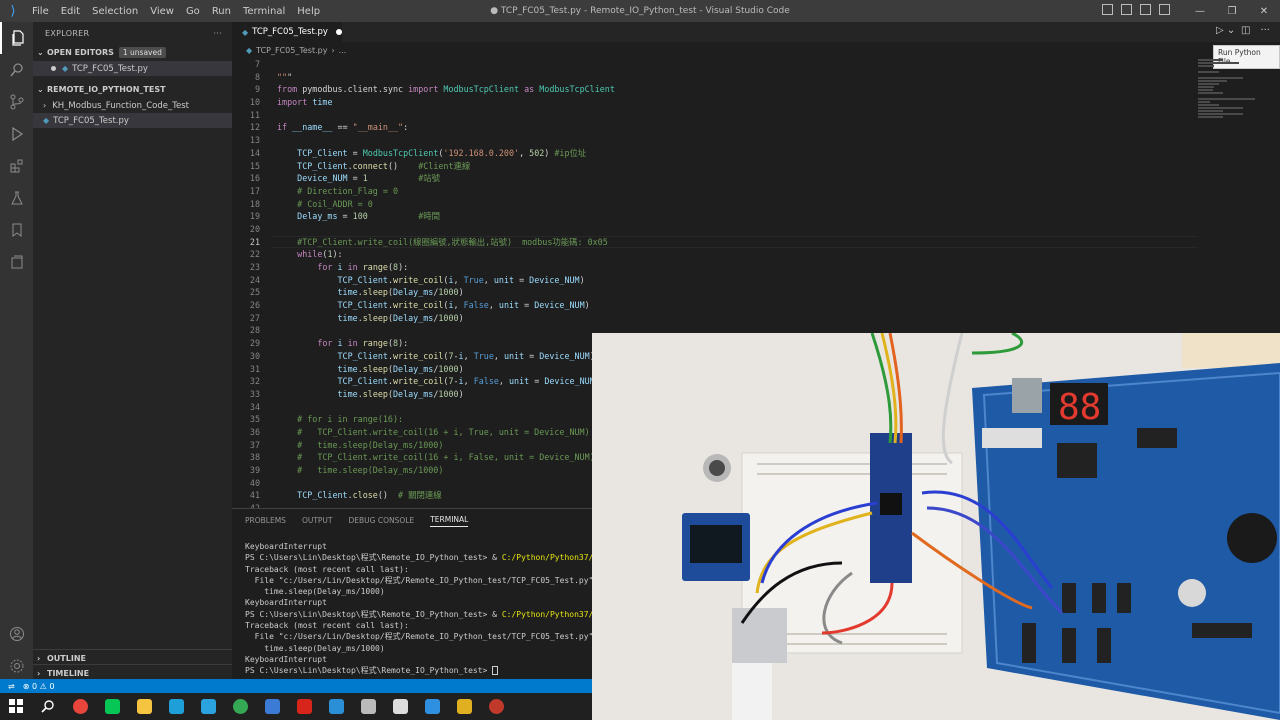  Describe the element at coordinates (715, 318) in the screenshot. I see `code-line: 27 time.sleep(Delay_ms/1000)` at that location.